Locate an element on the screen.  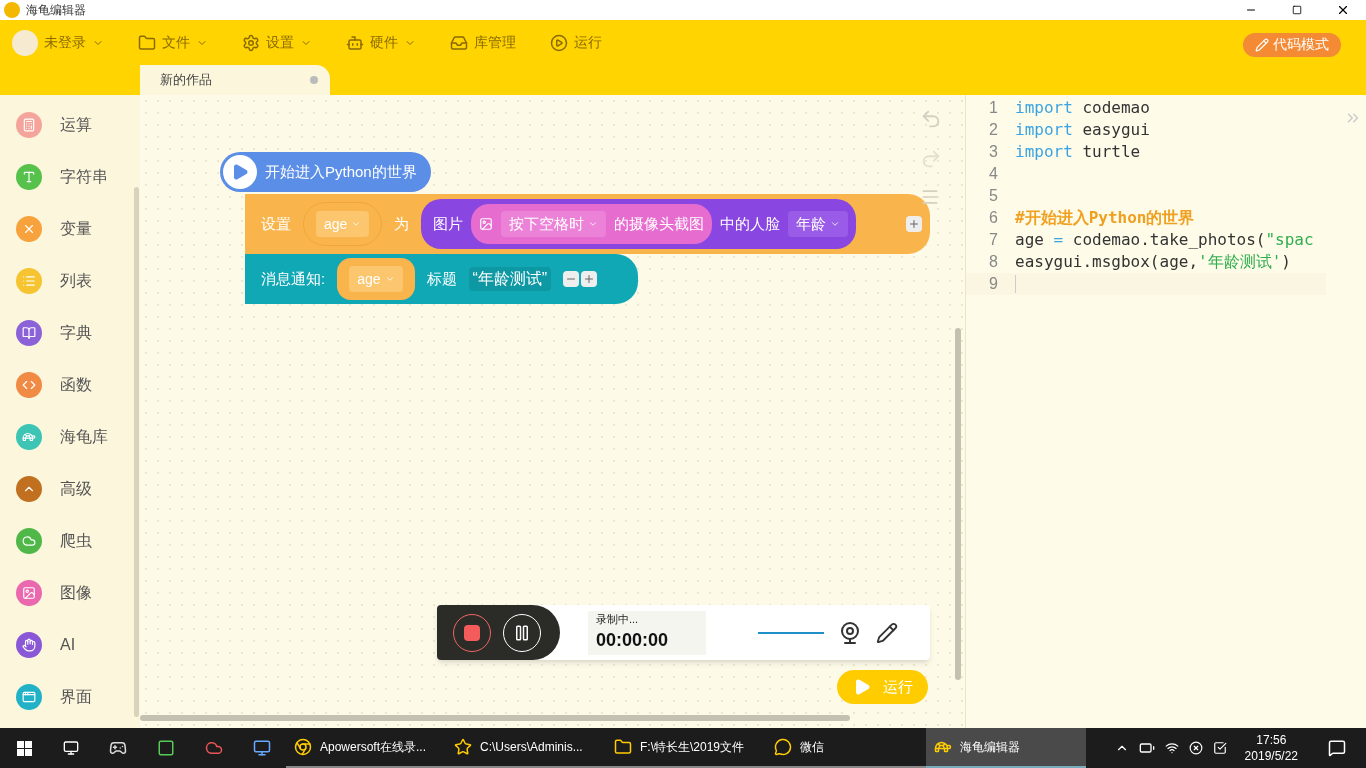
code-line: age = codemao.take_photos("spac is located at coordinates (1164, 240).